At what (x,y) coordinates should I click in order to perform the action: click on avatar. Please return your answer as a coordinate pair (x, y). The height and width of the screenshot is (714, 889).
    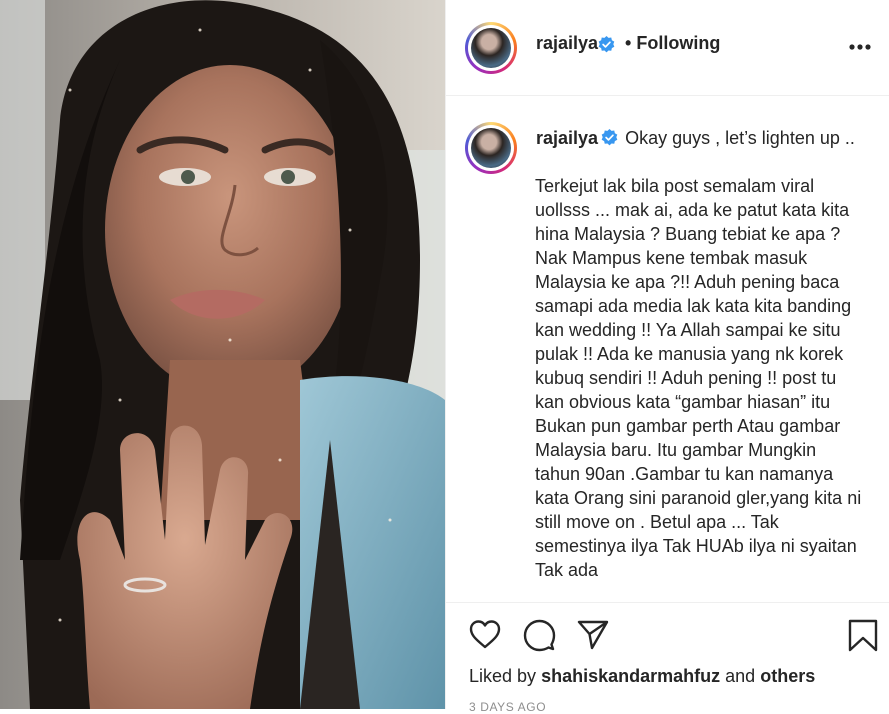
    Looking at the image, I should click on (491, 48).